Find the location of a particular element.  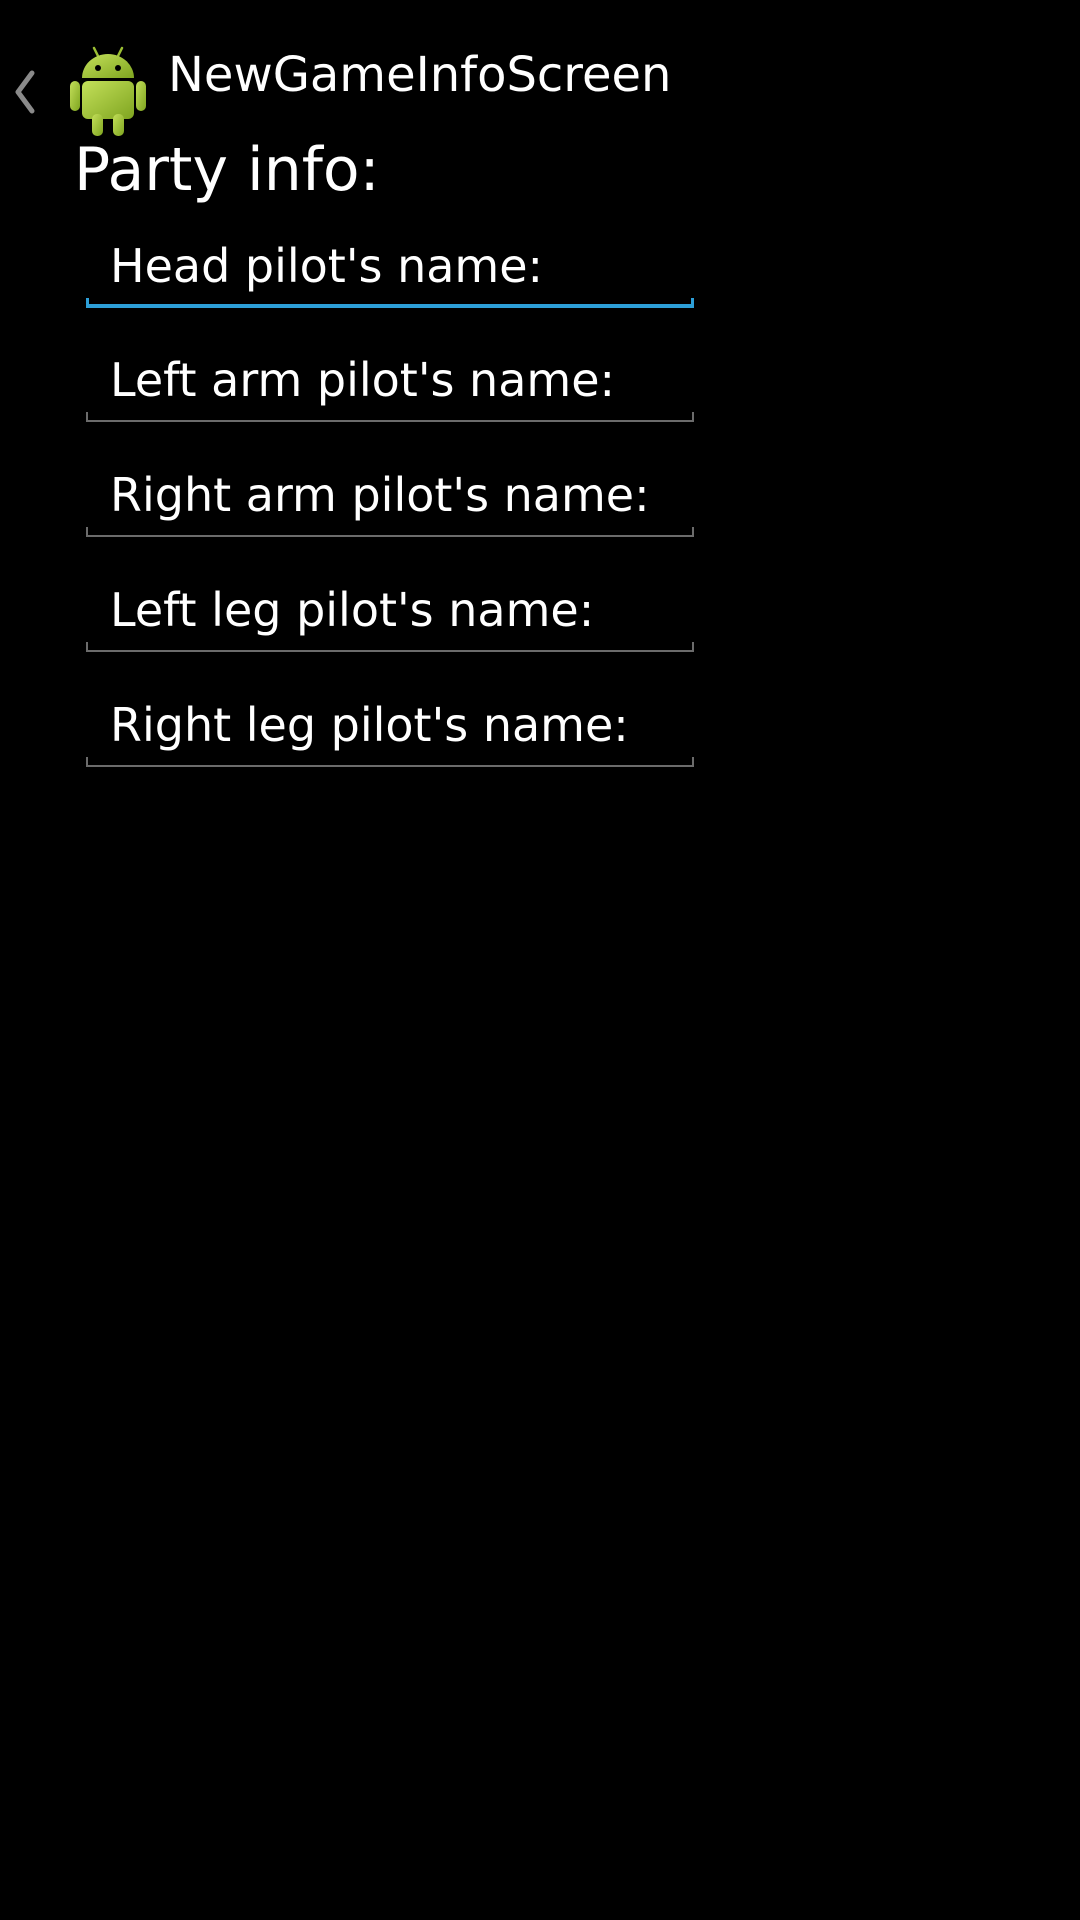

chevron-left-icon is located at coordinates (25, 92).